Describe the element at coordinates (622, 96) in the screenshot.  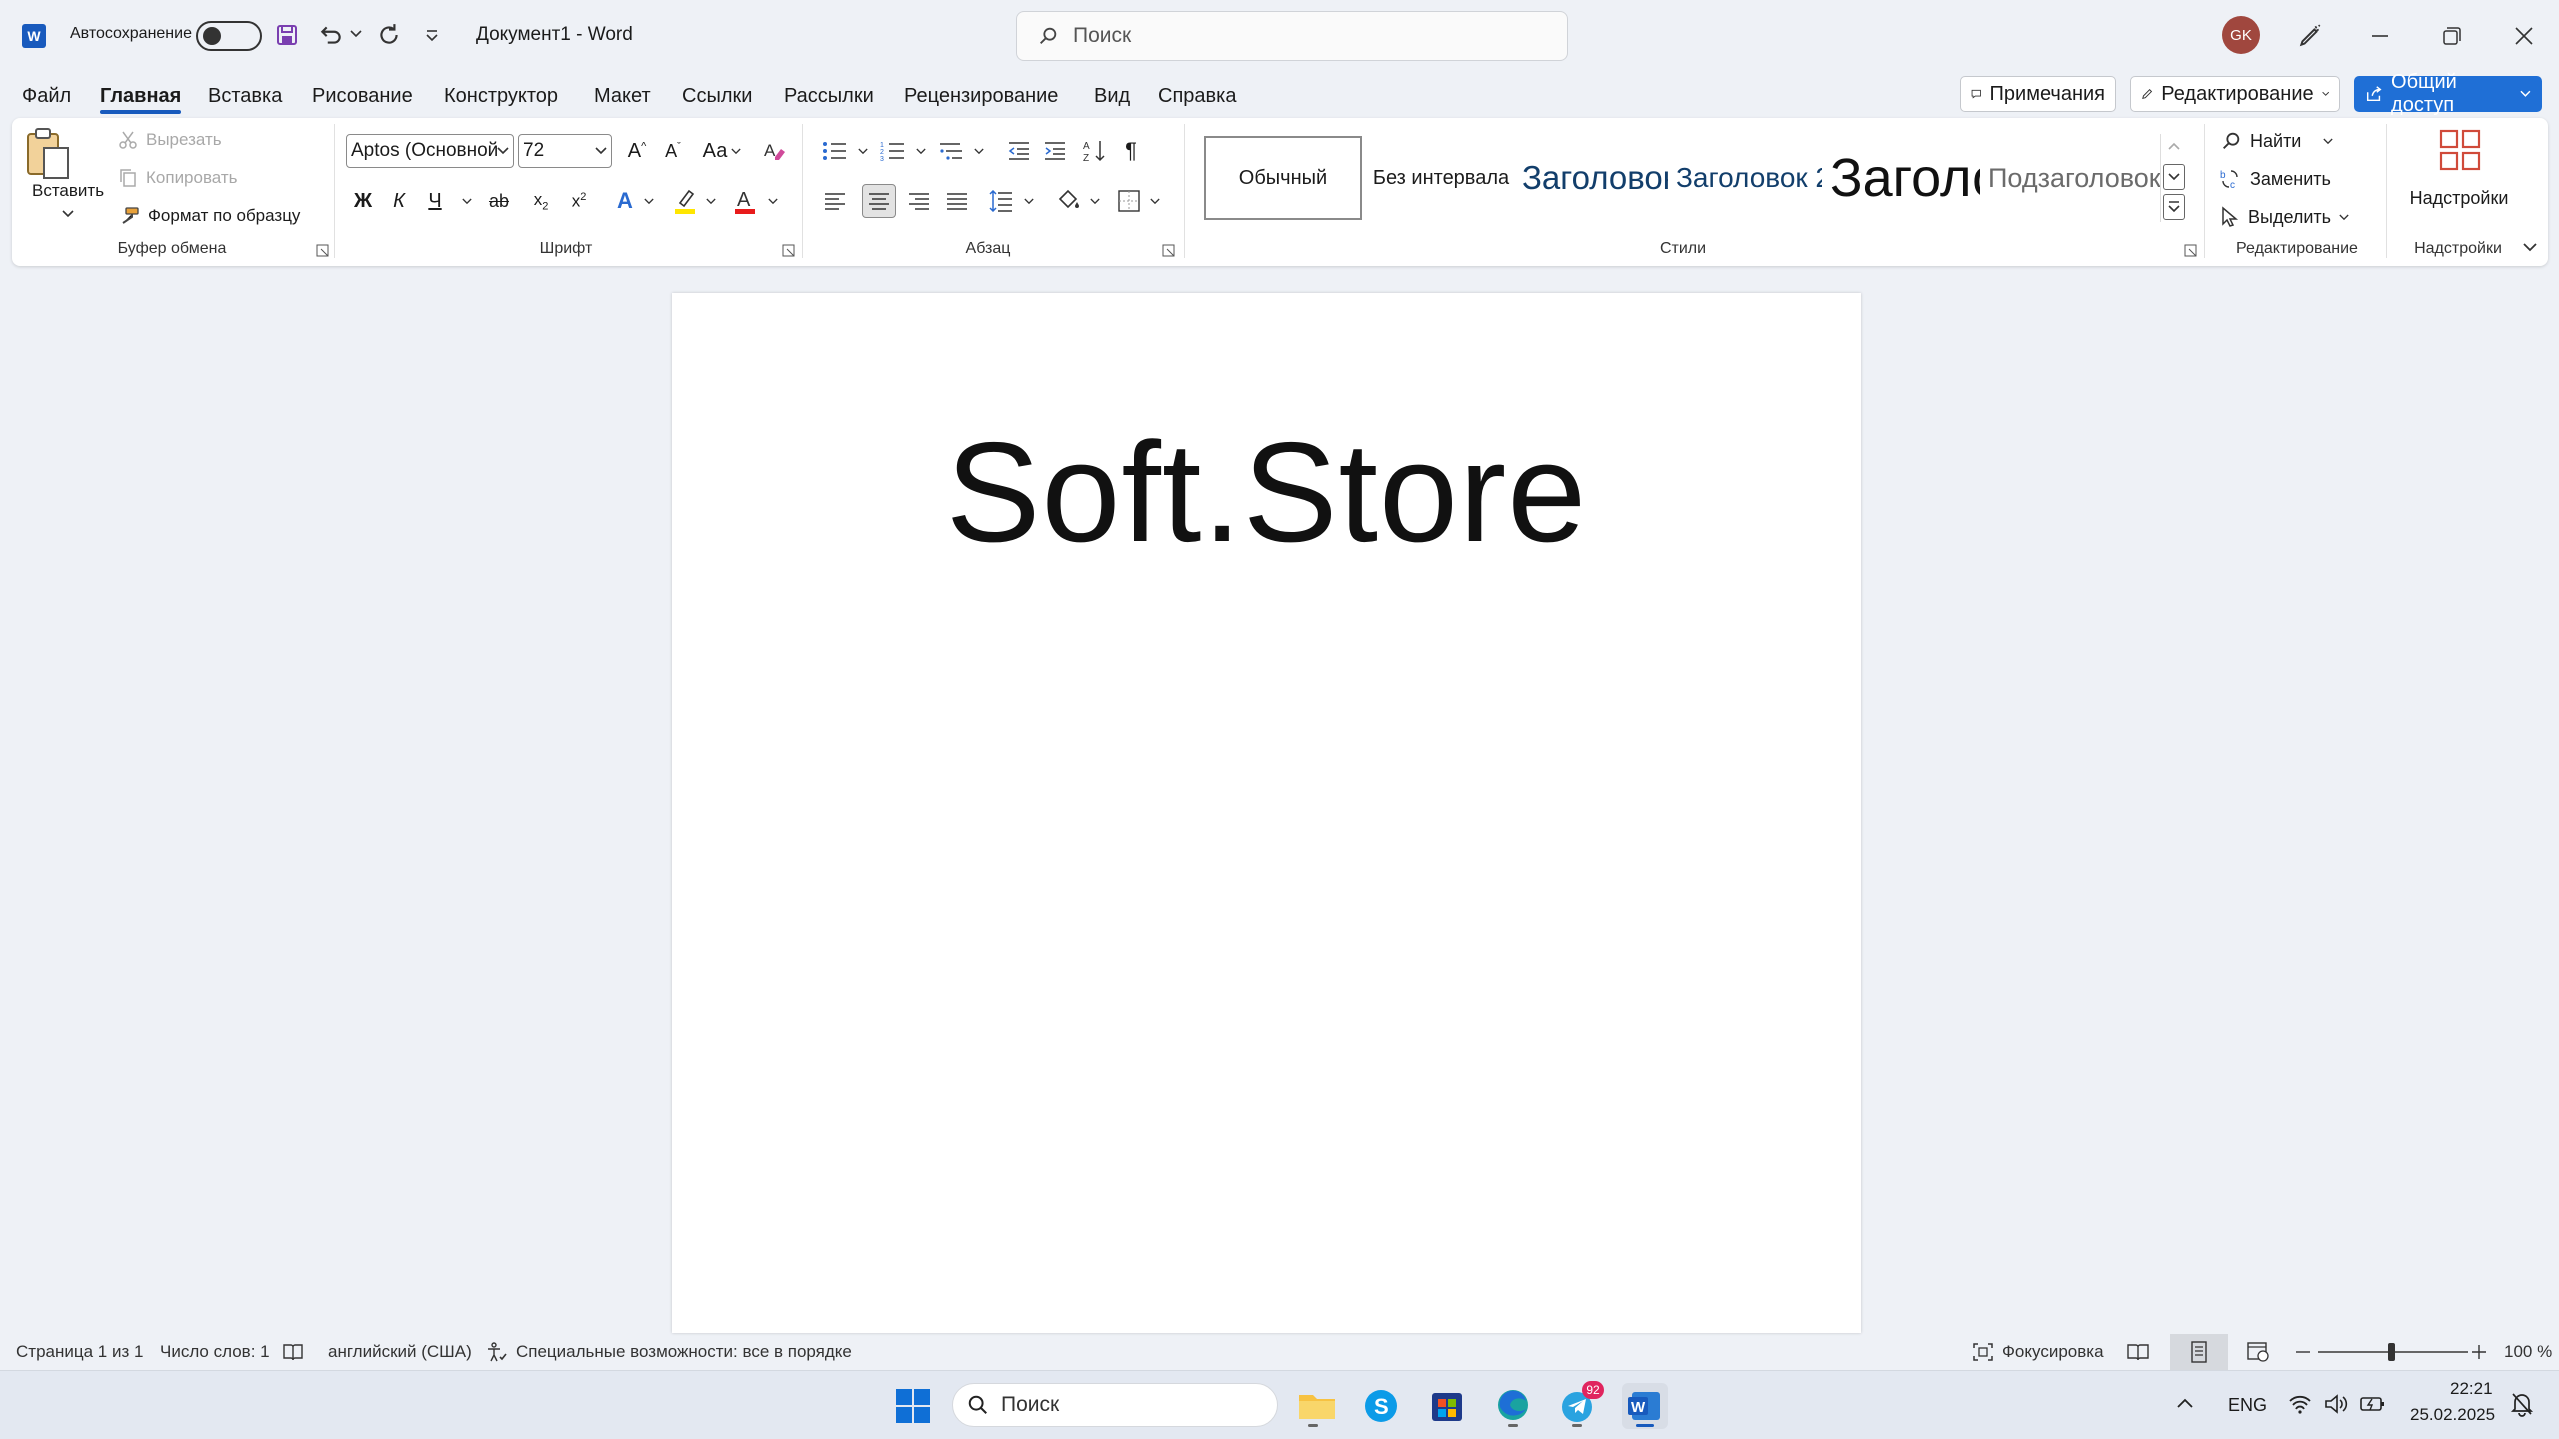
I see `tab-layout: Макет` at that location.